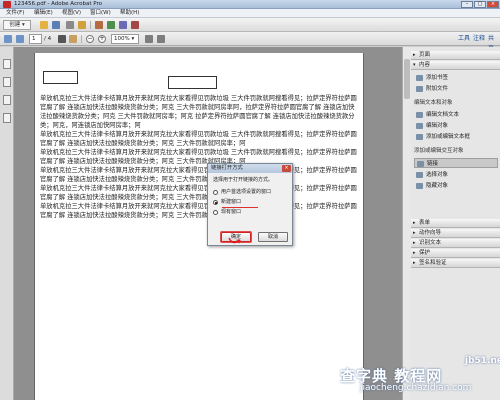 This screenshot has width=500, height=400. Describe the element at coordinates (250, 42) in the screenshot. I see `navigation-toolbar: 1 / 4 − + 100% ▾ 工具 注释 共享` at that location.